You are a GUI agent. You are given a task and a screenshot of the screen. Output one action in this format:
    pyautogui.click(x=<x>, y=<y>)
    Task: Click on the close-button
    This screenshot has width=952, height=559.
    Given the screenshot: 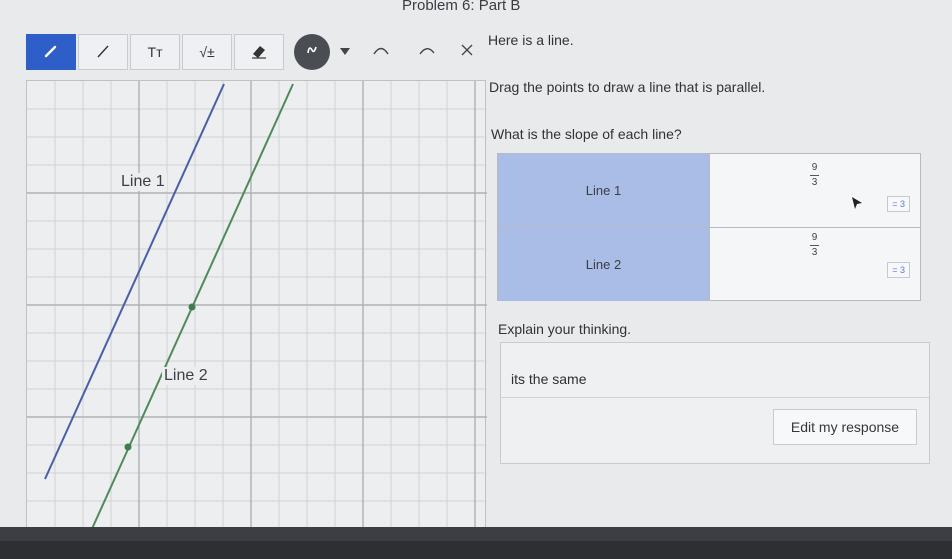 What is the action you would take?
    pyautogui.click(x=467, y=52)
    